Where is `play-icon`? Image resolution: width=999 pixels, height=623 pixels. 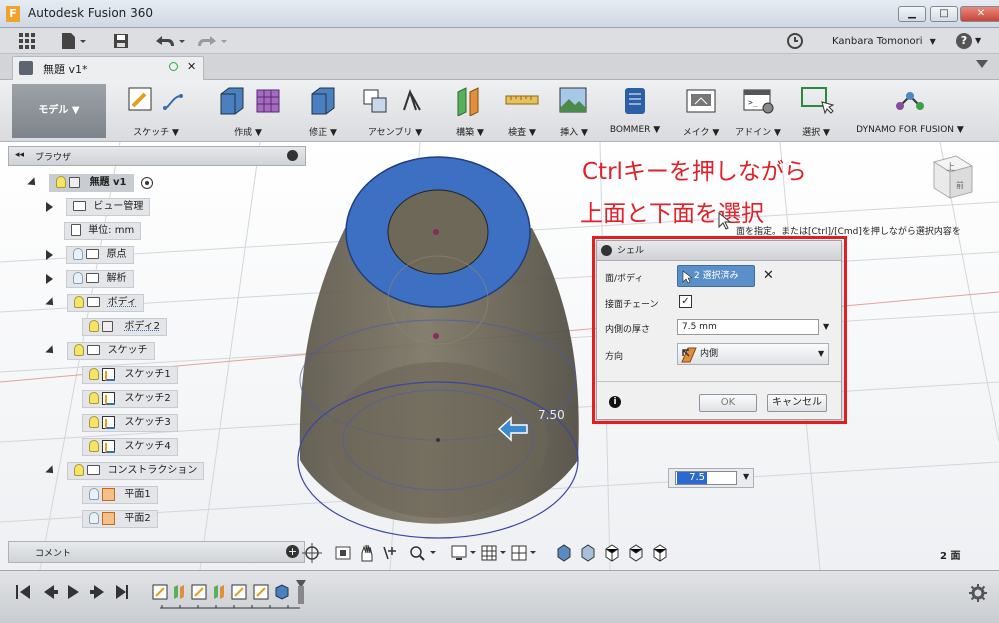
play-icon is located at coordinates (73, 592).